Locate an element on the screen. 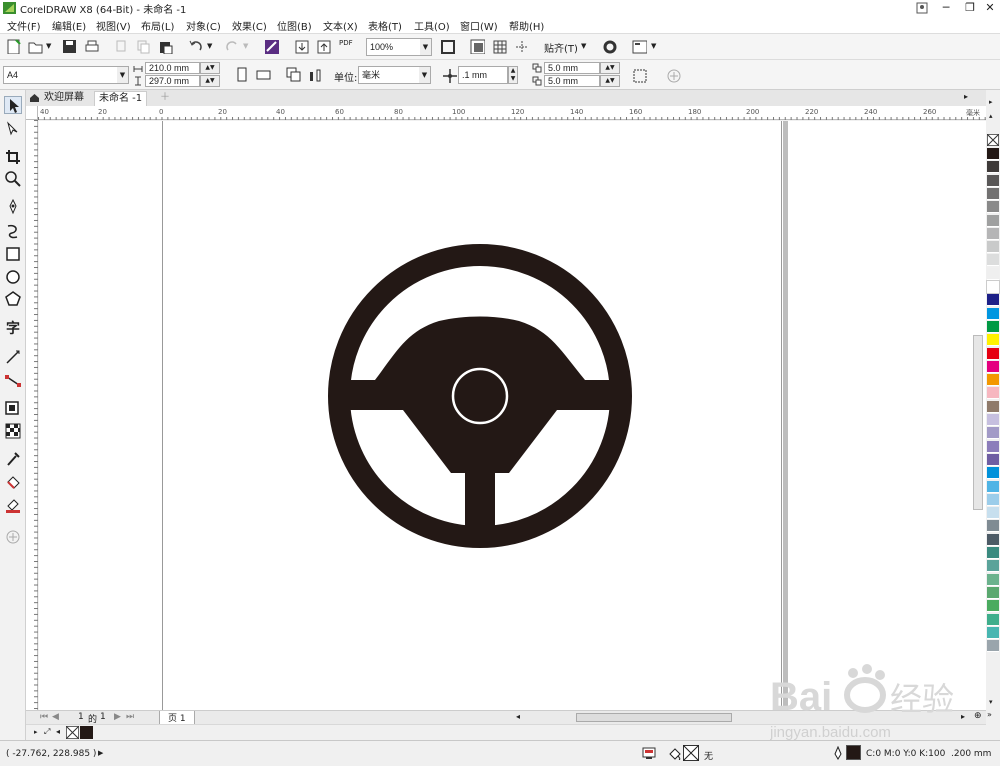 The width and height of the screenshot is (1000, 766). snap-to-menu: 贴齐(T) is located at coordinates (561, 47).